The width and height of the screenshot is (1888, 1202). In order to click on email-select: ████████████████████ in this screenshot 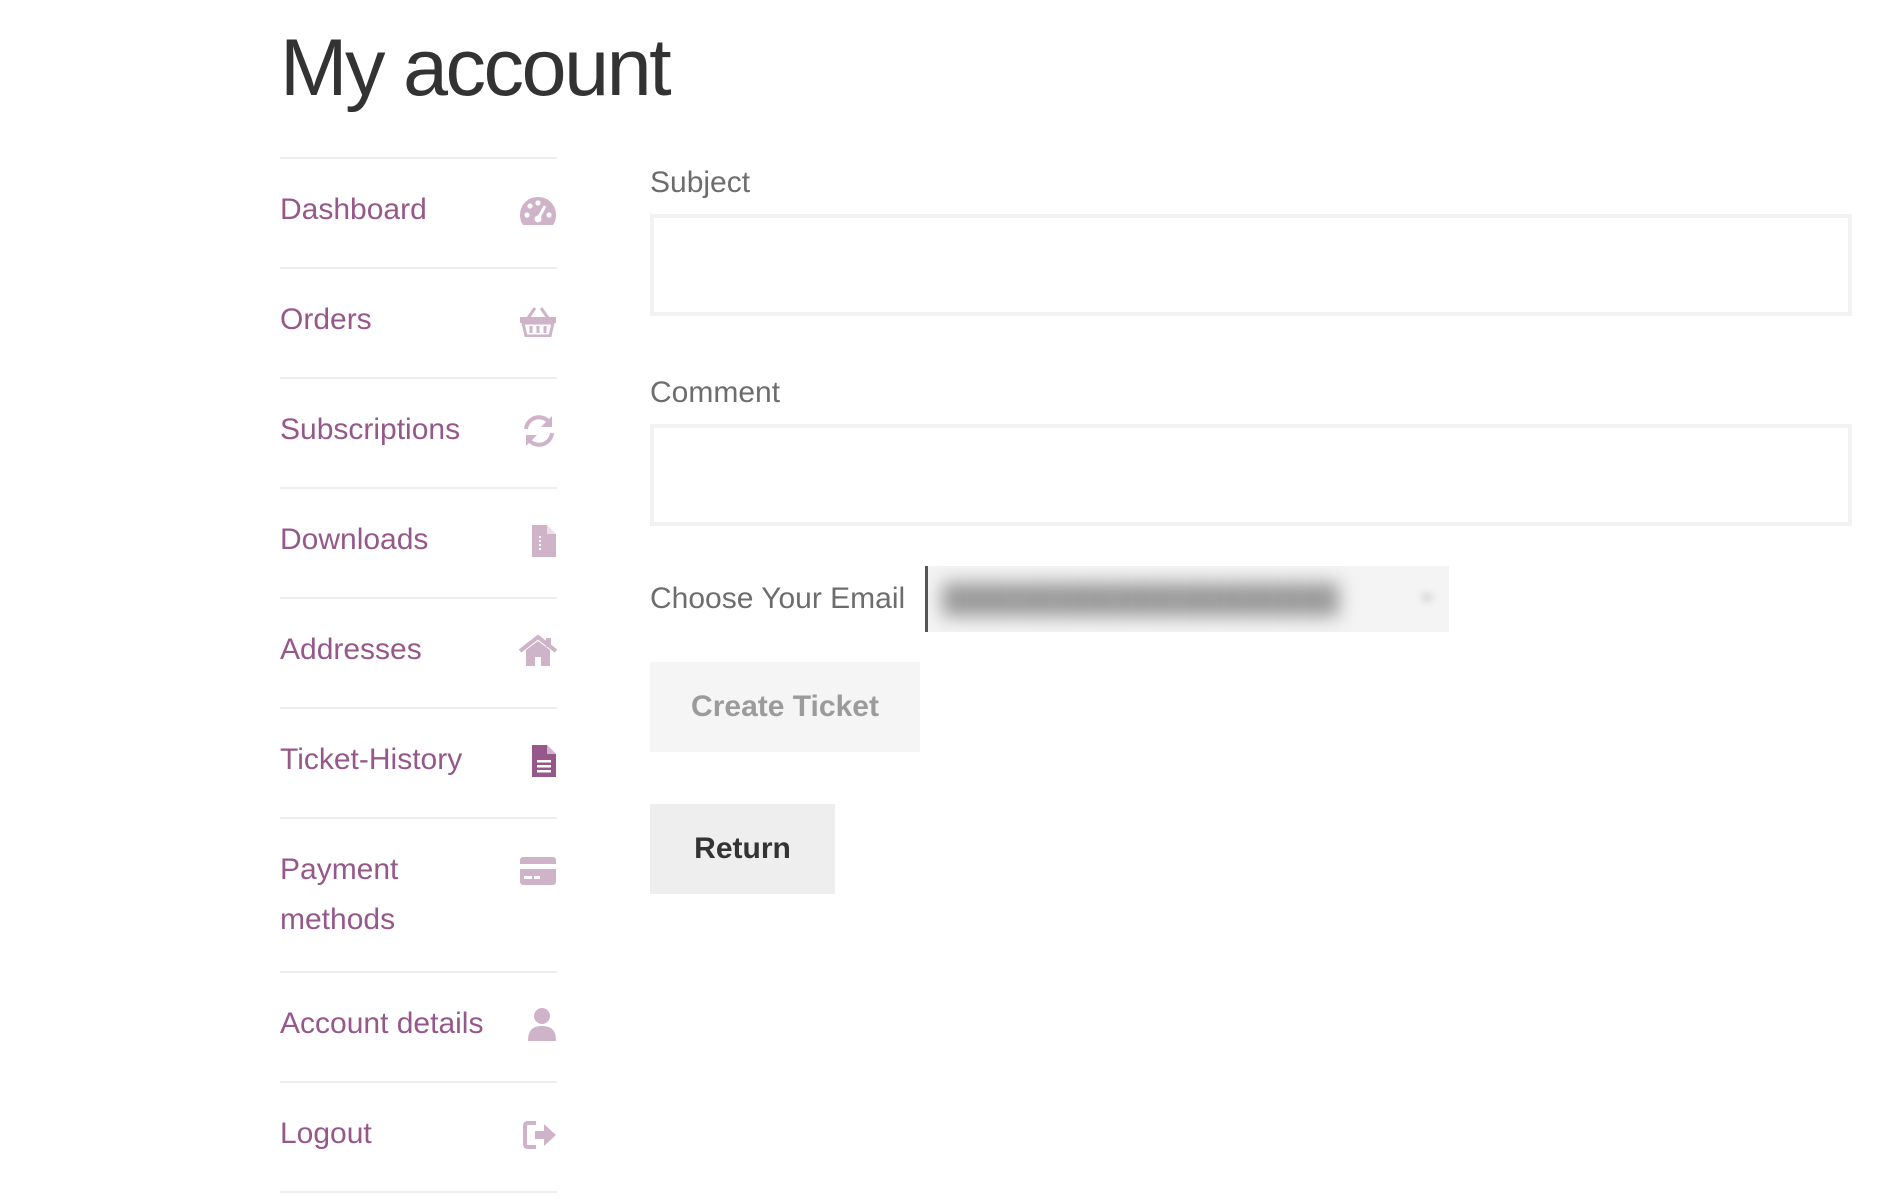, I will do `click(1187, 599)`.